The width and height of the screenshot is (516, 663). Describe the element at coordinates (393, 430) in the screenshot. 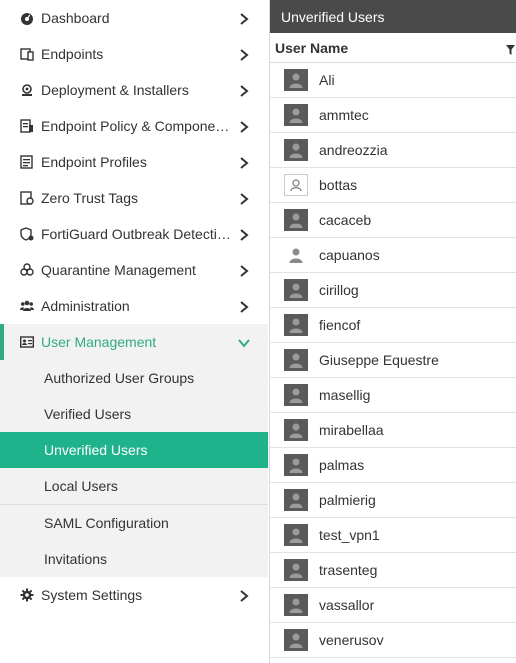

I see `table-row: mirabellaa` at that location.